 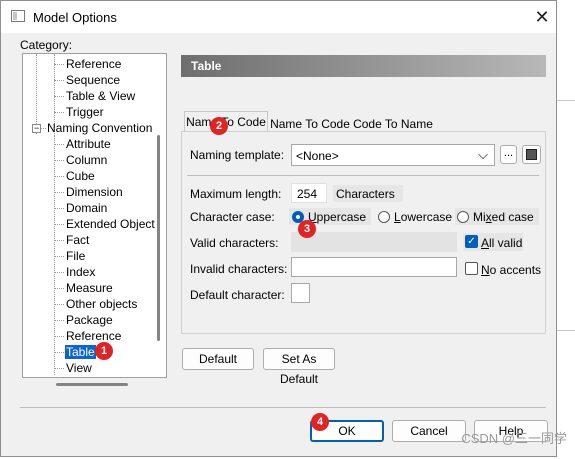 I want to click on watermark: CSDN @三一同学, so click(x=514, y=438).